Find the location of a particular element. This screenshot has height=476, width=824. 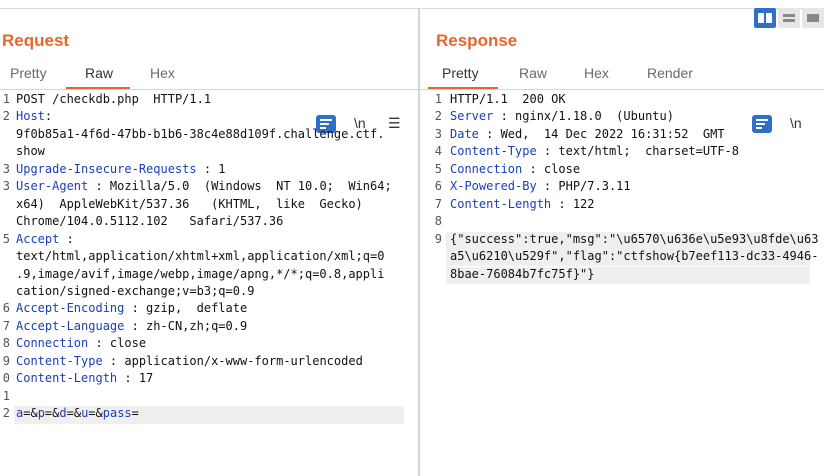

line-number: 7 is located at coordinates (6, 325).